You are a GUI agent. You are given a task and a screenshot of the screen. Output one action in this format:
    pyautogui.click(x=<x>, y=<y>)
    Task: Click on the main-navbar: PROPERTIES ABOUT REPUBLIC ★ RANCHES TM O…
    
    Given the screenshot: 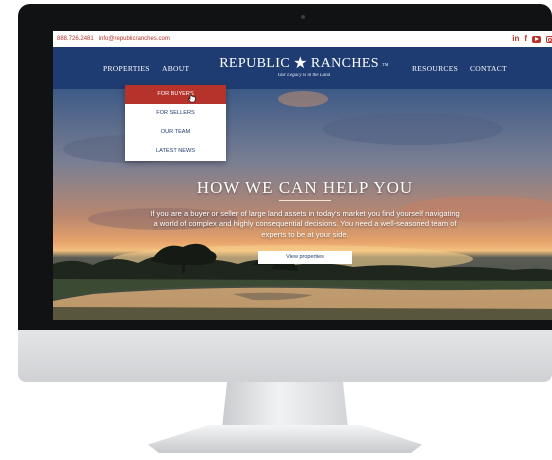 What is the action you would take?
    pyautogui.click(x=302, y=68)
    